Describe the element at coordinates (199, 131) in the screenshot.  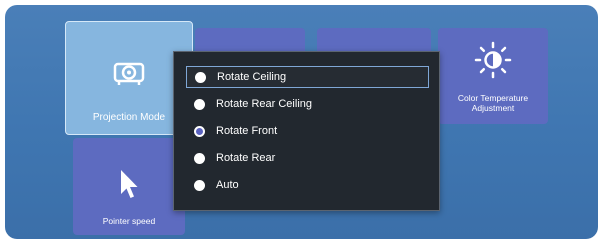
I see `radio-checked-icon` at that location.